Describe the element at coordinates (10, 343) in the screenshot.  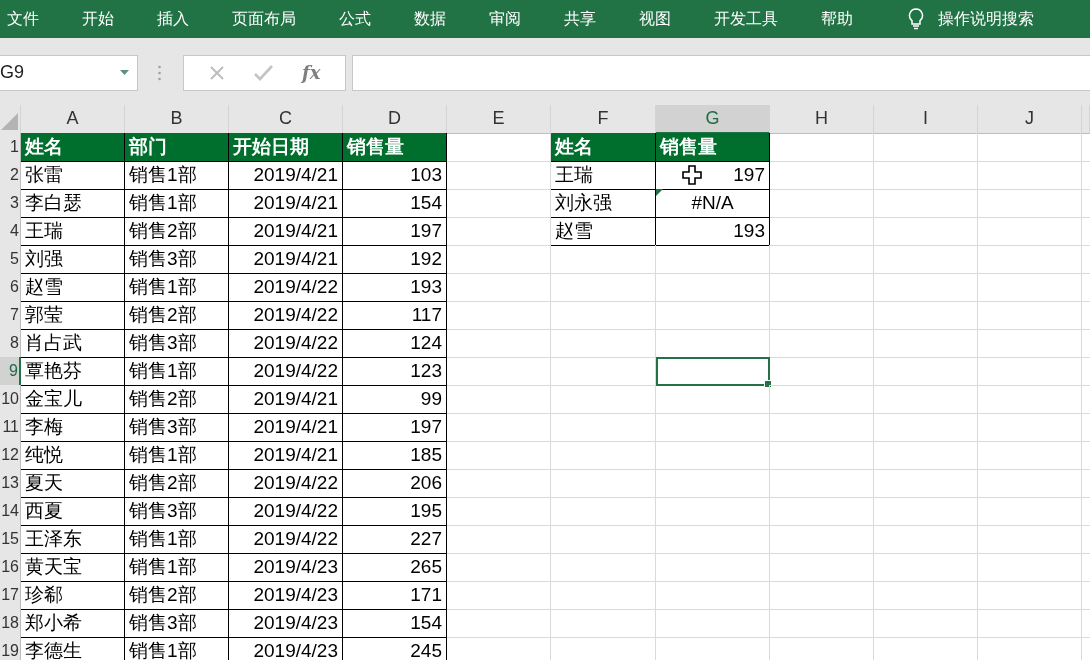
I see `row-number: 8` at that location.